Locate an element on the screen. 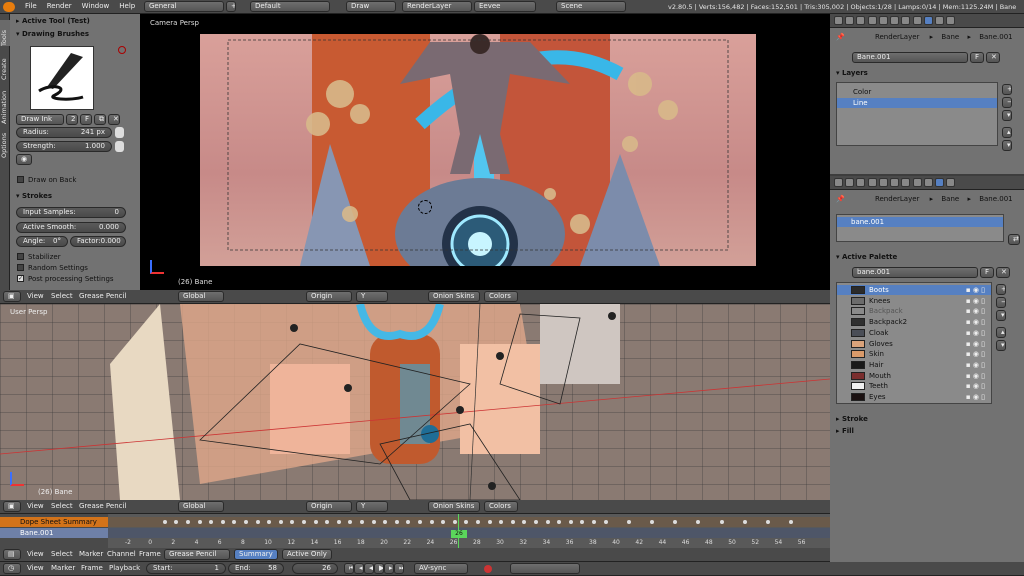 Image resolution: width=1024 pixels, height=576 pixels. brush-add-icon is located at coordinates (122, 50).